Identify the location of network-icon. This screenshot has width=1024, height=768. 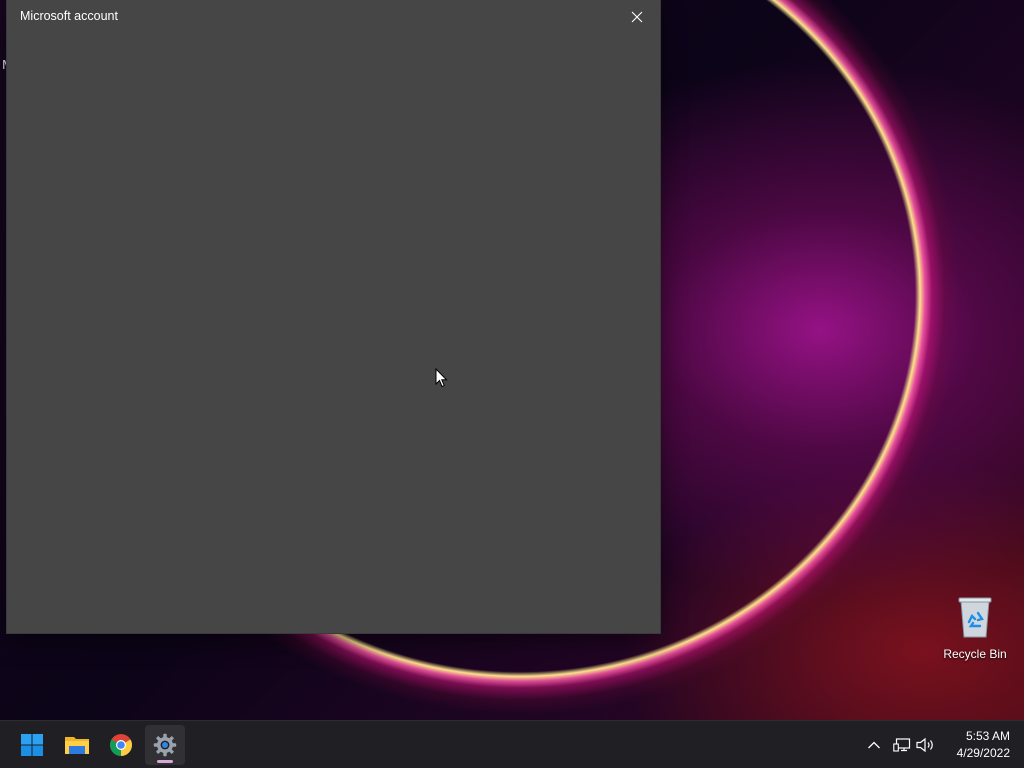
(902, 745).